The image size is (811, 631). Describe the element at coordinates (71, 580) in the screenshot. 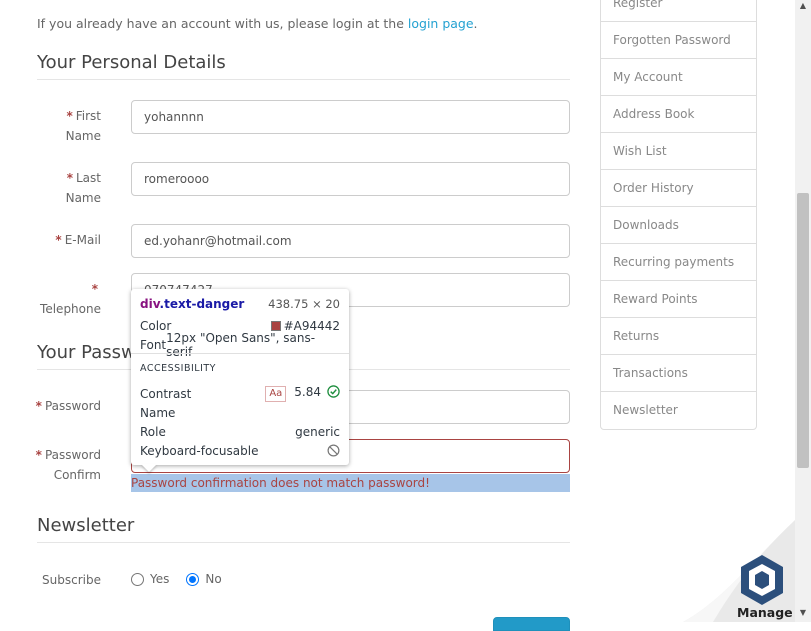

I see `subscribe-label: Subscribe` at that location.